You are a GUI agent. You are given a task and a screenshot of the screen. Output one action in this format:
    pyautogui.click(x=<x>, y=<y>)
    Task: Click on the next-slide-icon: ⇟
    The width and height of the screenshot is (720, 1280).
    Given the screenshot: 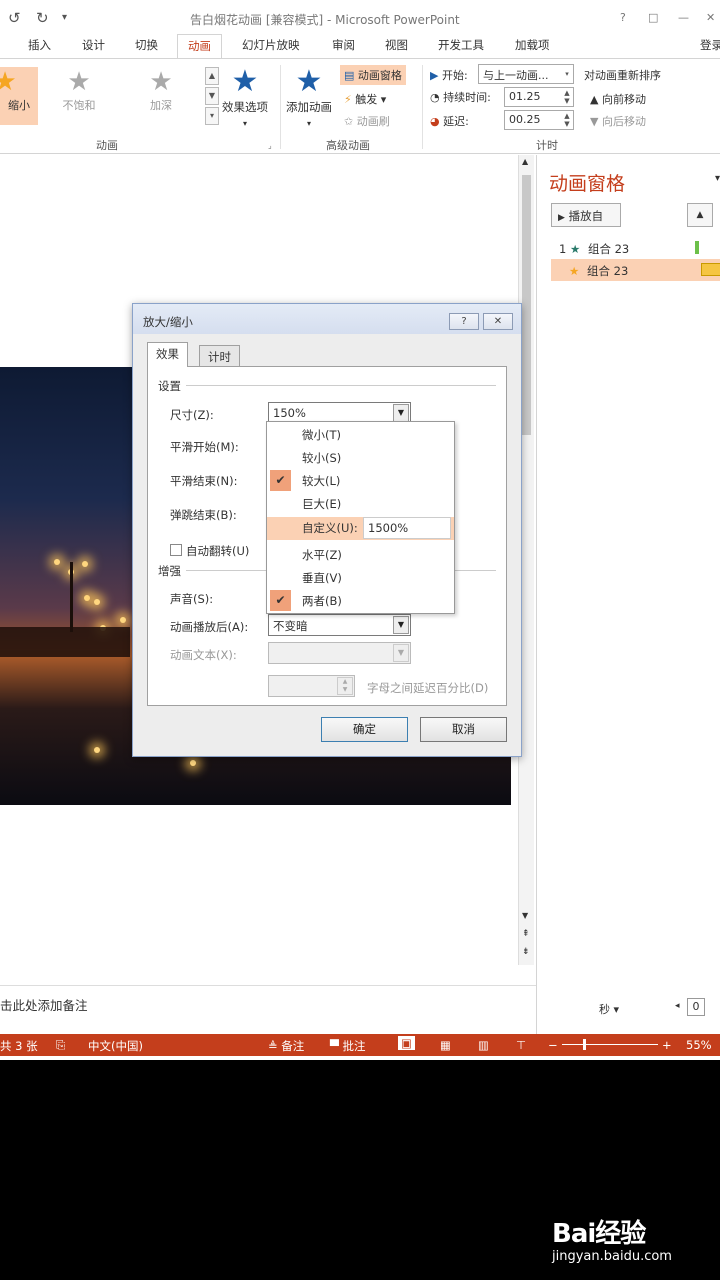 What is the action you would take?
    pyautogui.click(x=526, y=952)
    